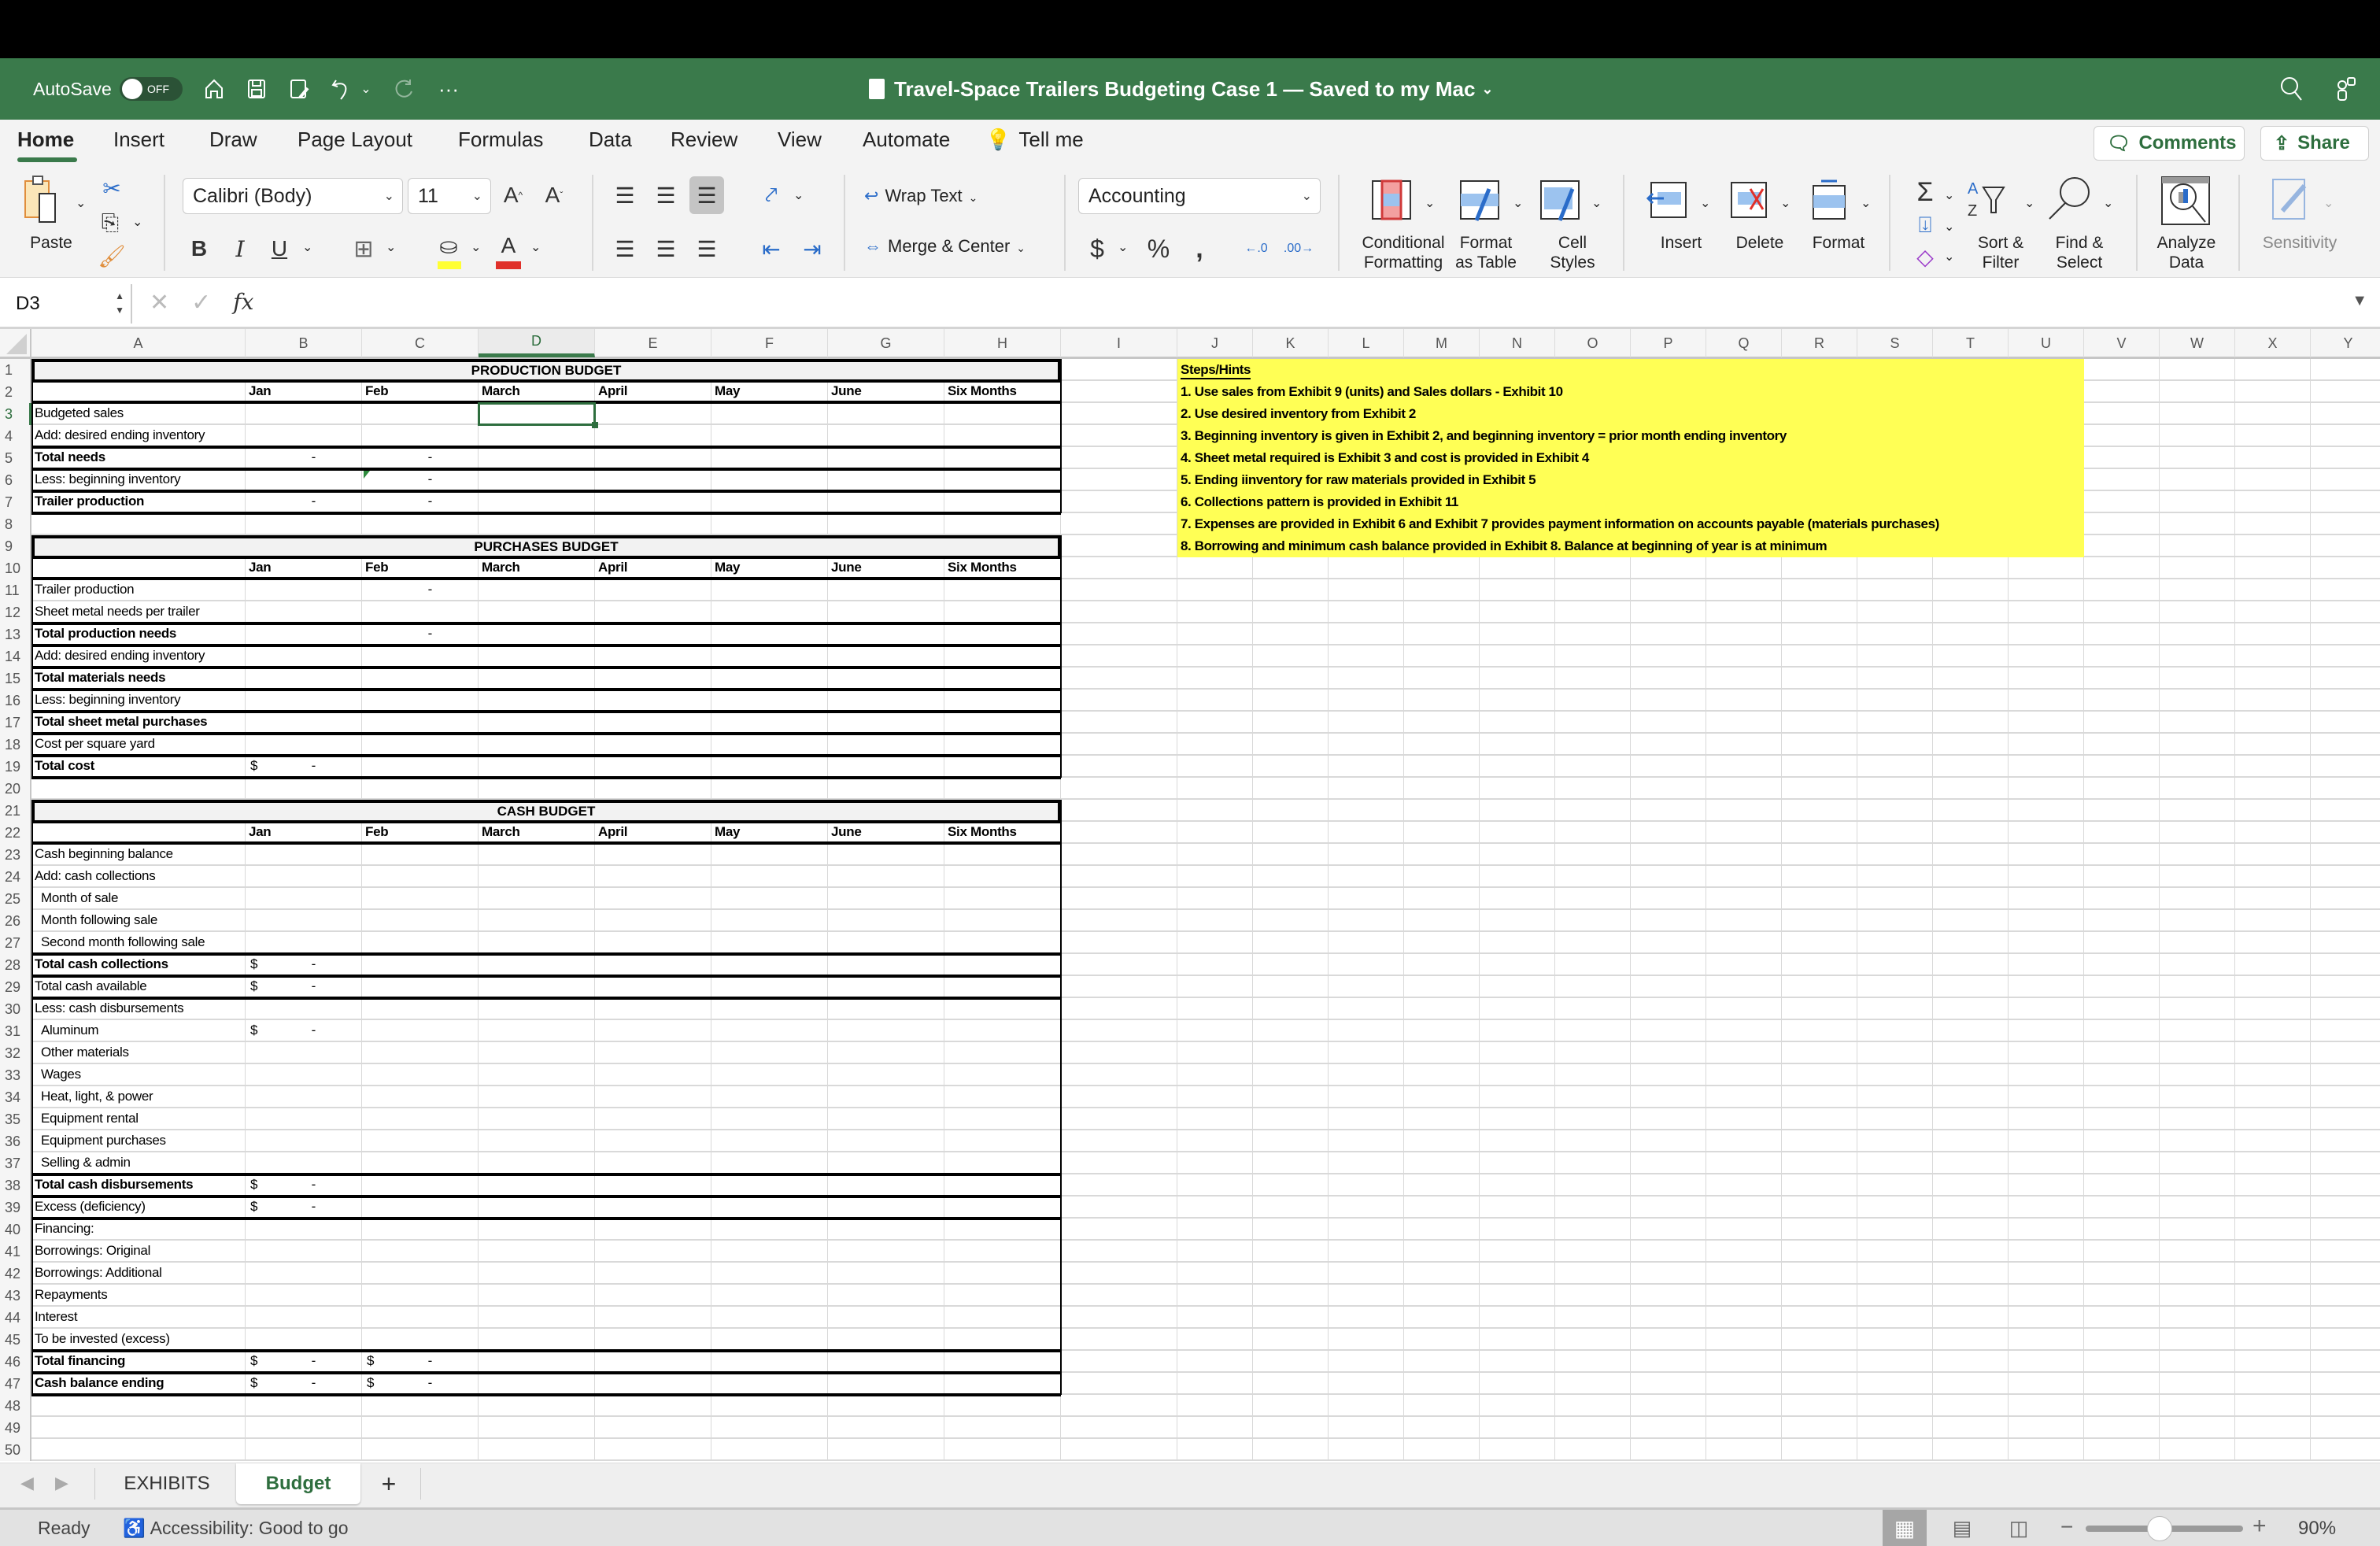 This screenshot has width=2380, height=1546. Describe the element at coordinates (1895, 899) in the screenshot. I see `cell-S25` at that location.